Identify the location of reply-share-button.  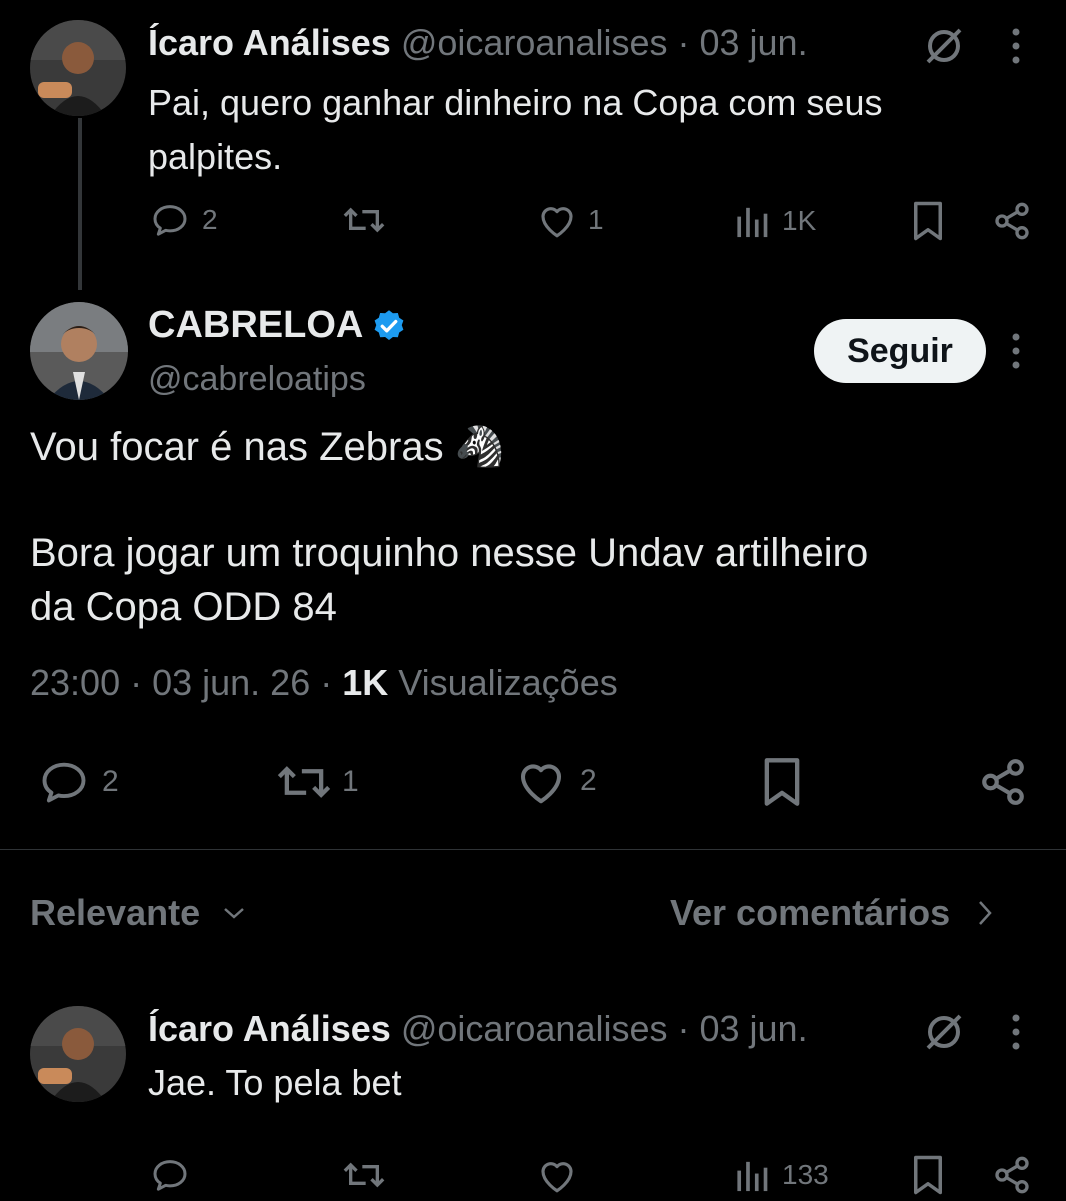
(1012, 1177).